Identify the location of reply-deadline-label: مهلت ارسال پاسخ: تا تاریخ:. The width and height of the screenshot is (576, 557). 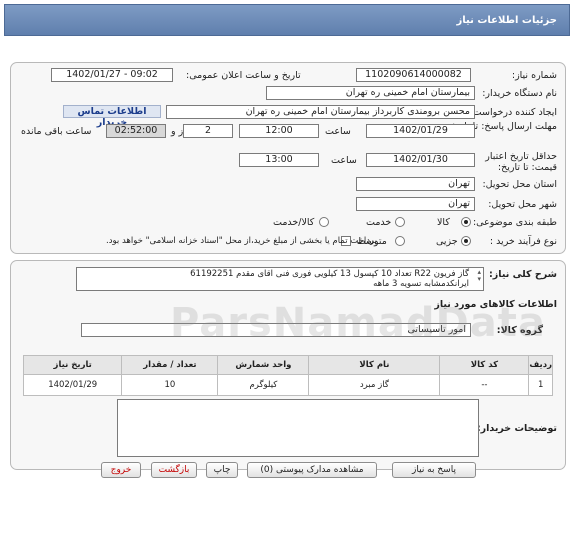
(502, 126).